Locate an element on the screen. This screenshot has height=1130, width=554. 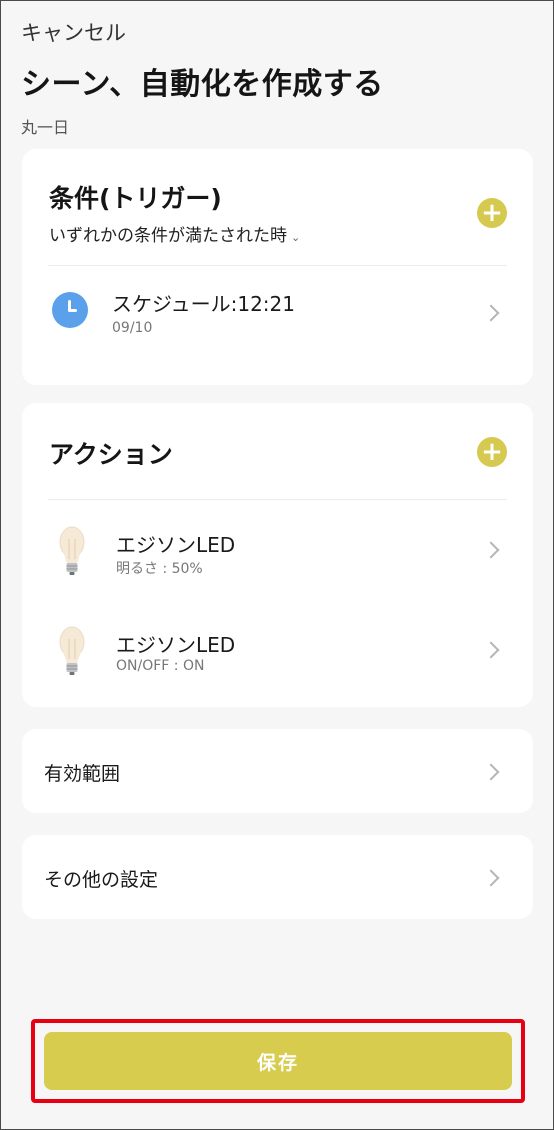
action-item-2: エジソンLED ON/OFF : ON is located at coordinates (277, 651).